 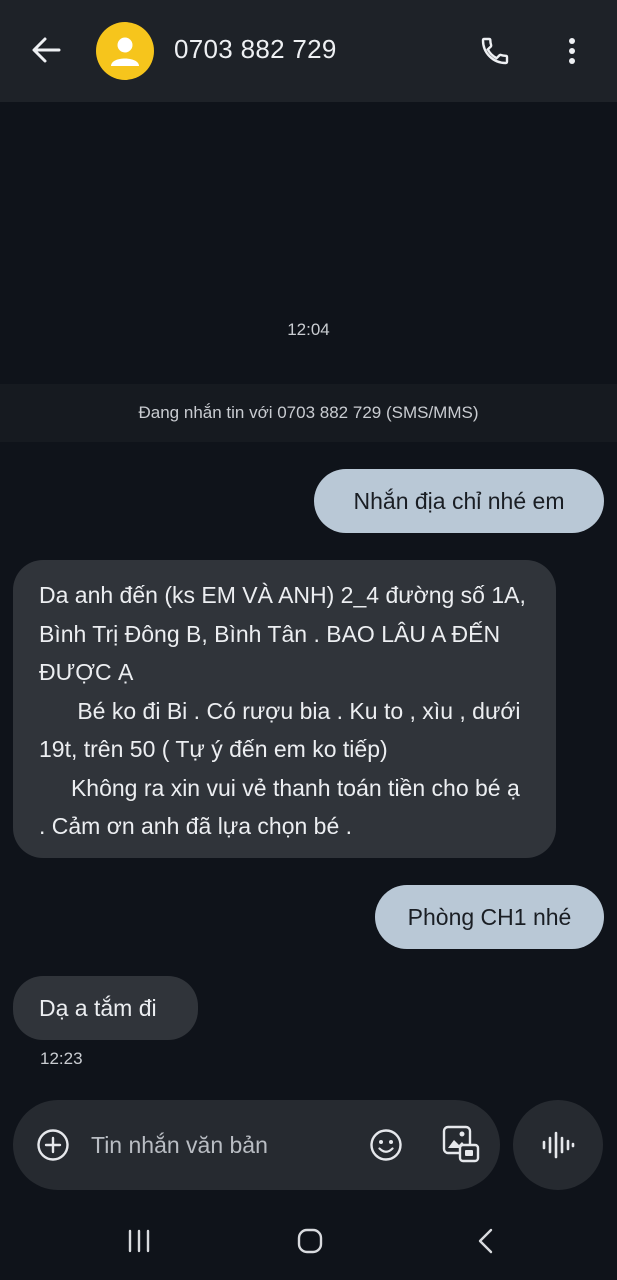 I want to click on more-vert-icon, so click(x=572, y=51).